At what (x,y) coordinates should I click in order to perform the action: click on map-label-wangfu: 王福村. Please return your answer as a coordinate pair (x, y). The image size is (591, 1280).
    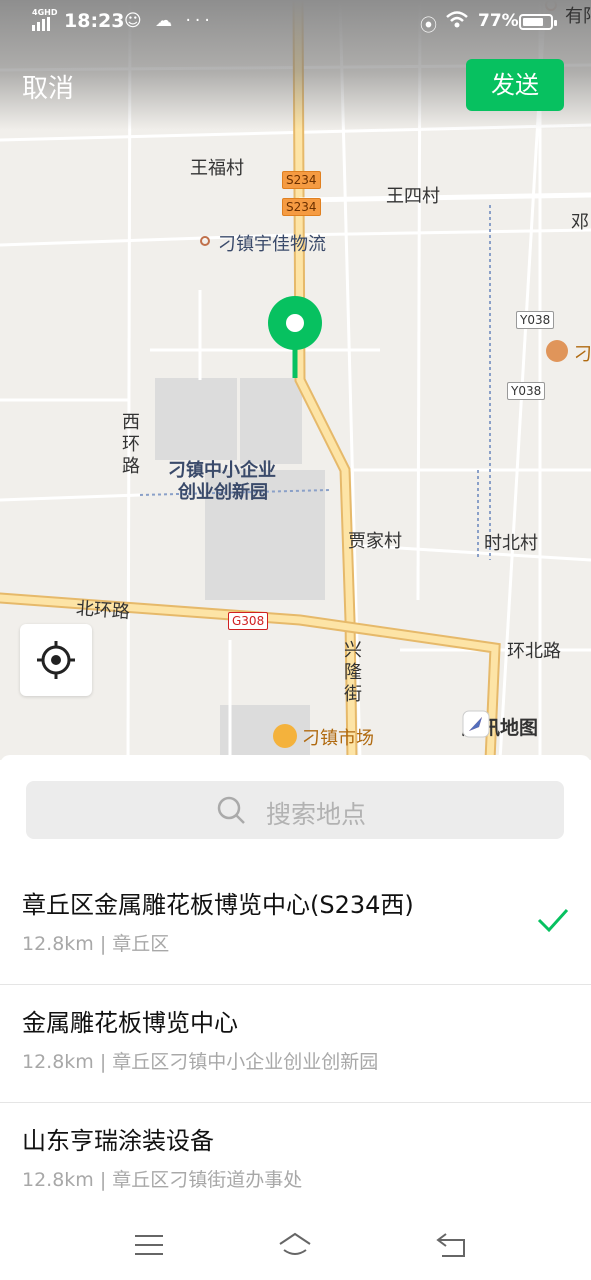
    Looking at the image, I should click on (217, 168).